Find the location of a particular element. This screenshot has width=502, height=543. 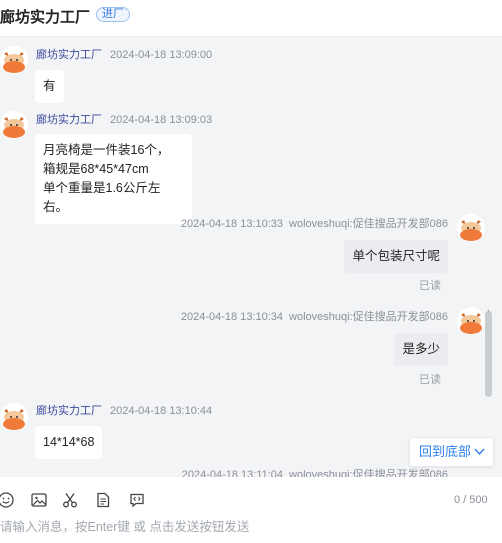

image-icon is located at coordinates (39, 500).